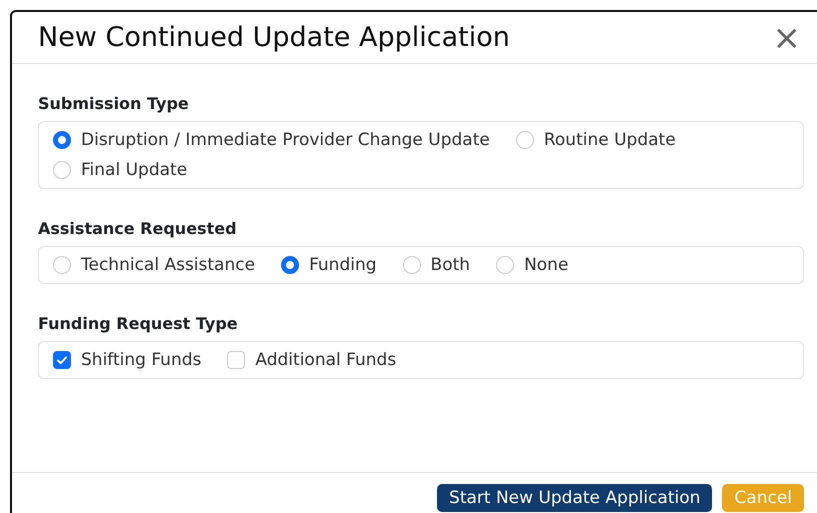 The width and height of the screenshot is (817, 513). I want to click on close-button: ×, so click(786, 37).